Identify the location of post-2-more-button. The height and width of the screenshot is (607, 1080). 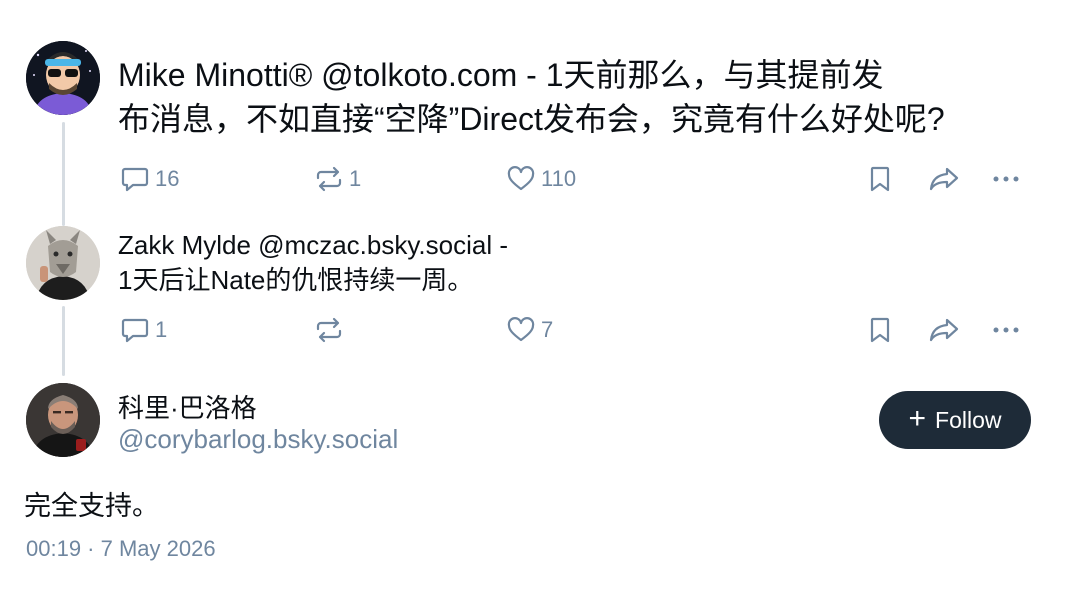
(1006, 330).